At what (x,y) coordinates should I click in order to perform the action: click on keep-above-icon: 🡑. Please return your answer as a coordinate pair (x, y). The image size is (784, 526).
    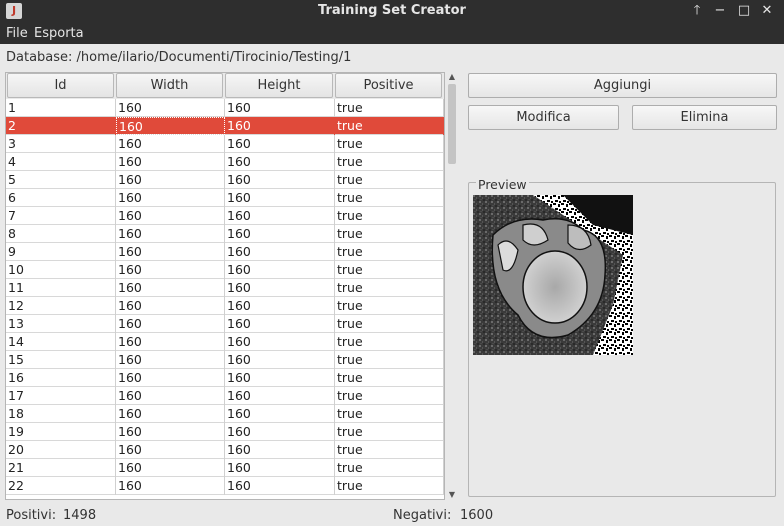
    Looking at the image, I should click on (697, 11).